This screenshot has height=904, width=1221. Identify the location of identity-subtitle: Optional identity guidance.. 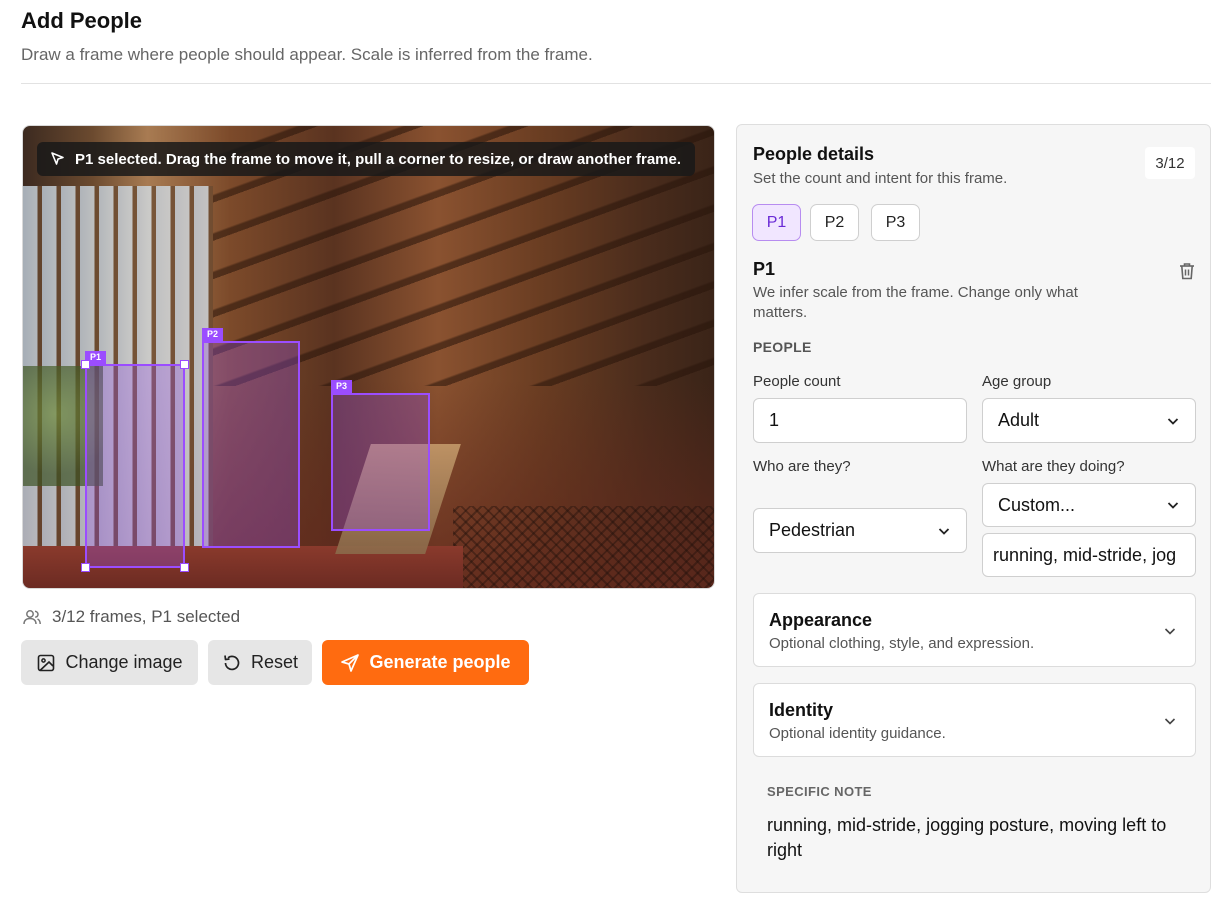
(857, 733).